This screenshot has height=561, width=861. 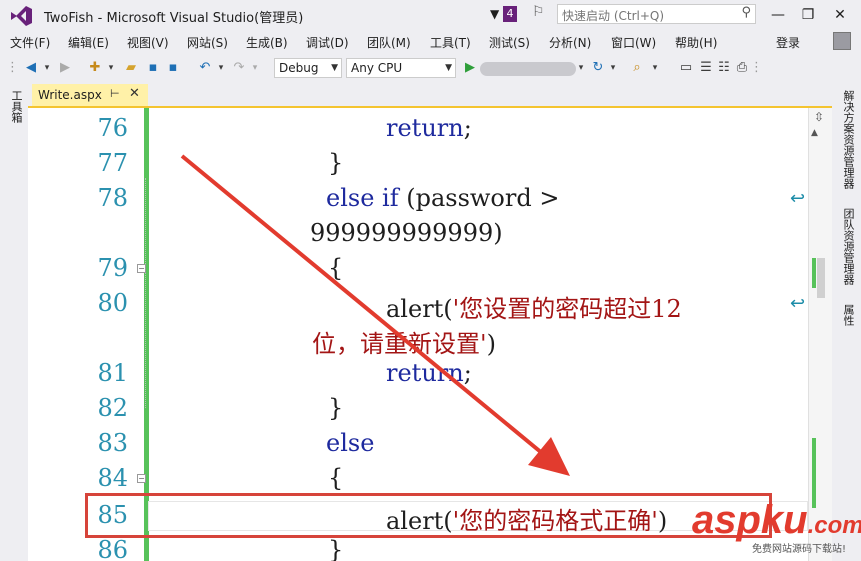 I want to click on document-icon: ▭, so click(x=686, y=68).